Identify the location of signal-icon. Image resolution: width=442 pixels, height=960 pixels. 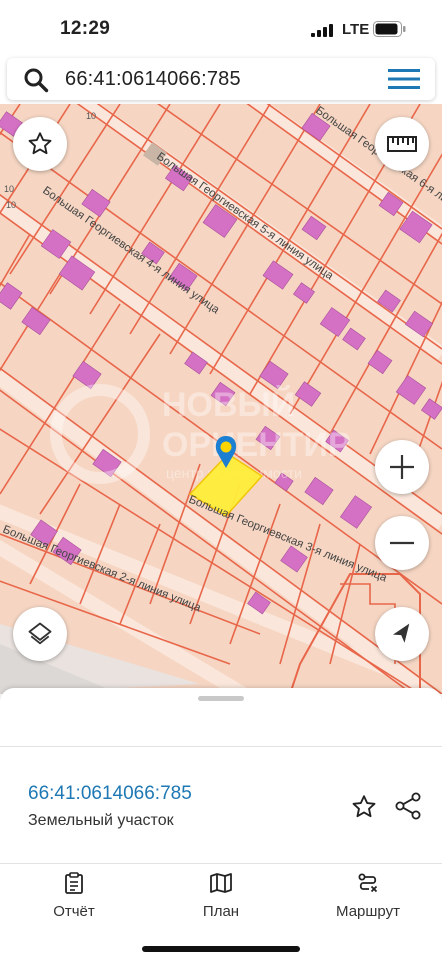
(322, 30).